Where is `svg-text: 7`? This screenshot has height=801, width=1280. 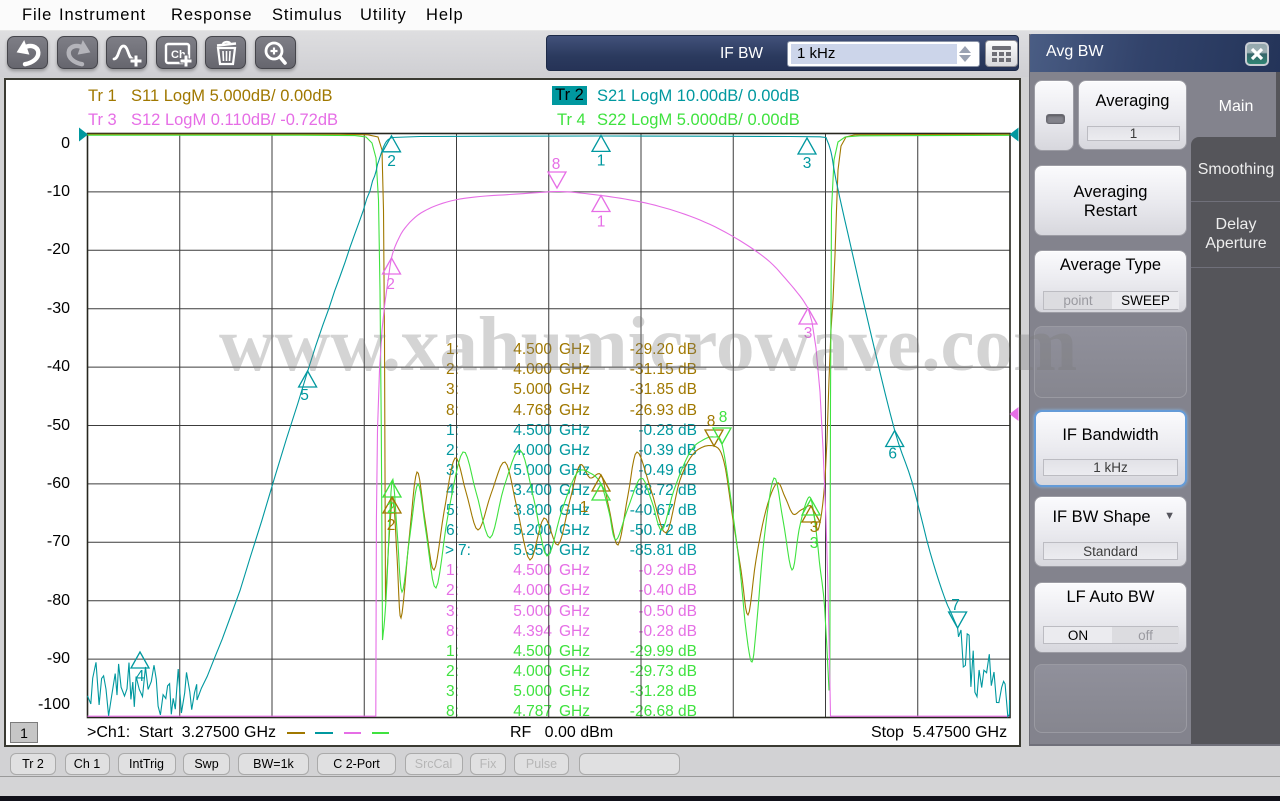 svg-text: 7 is located at coordinates (955, 605).